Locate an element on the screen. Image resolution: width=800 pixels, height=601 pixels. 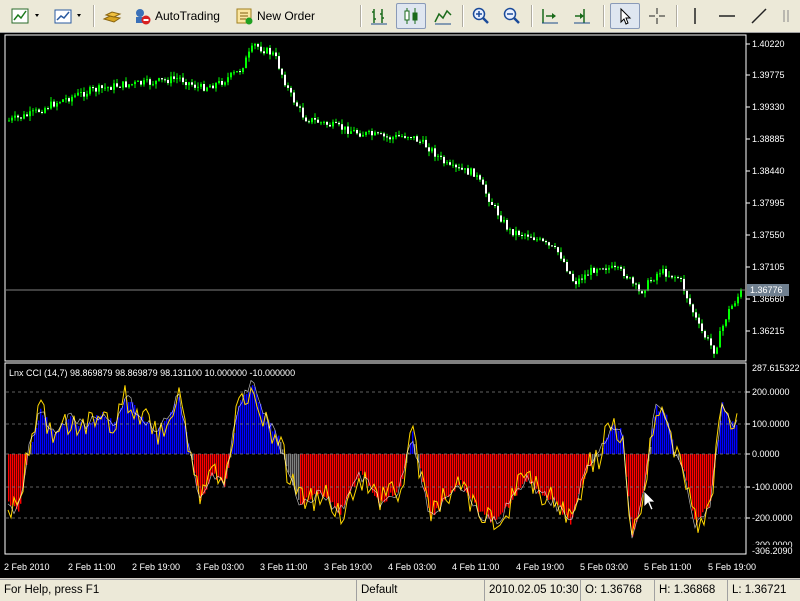
new-order-button: New Order is located at coordinates (277, 16).